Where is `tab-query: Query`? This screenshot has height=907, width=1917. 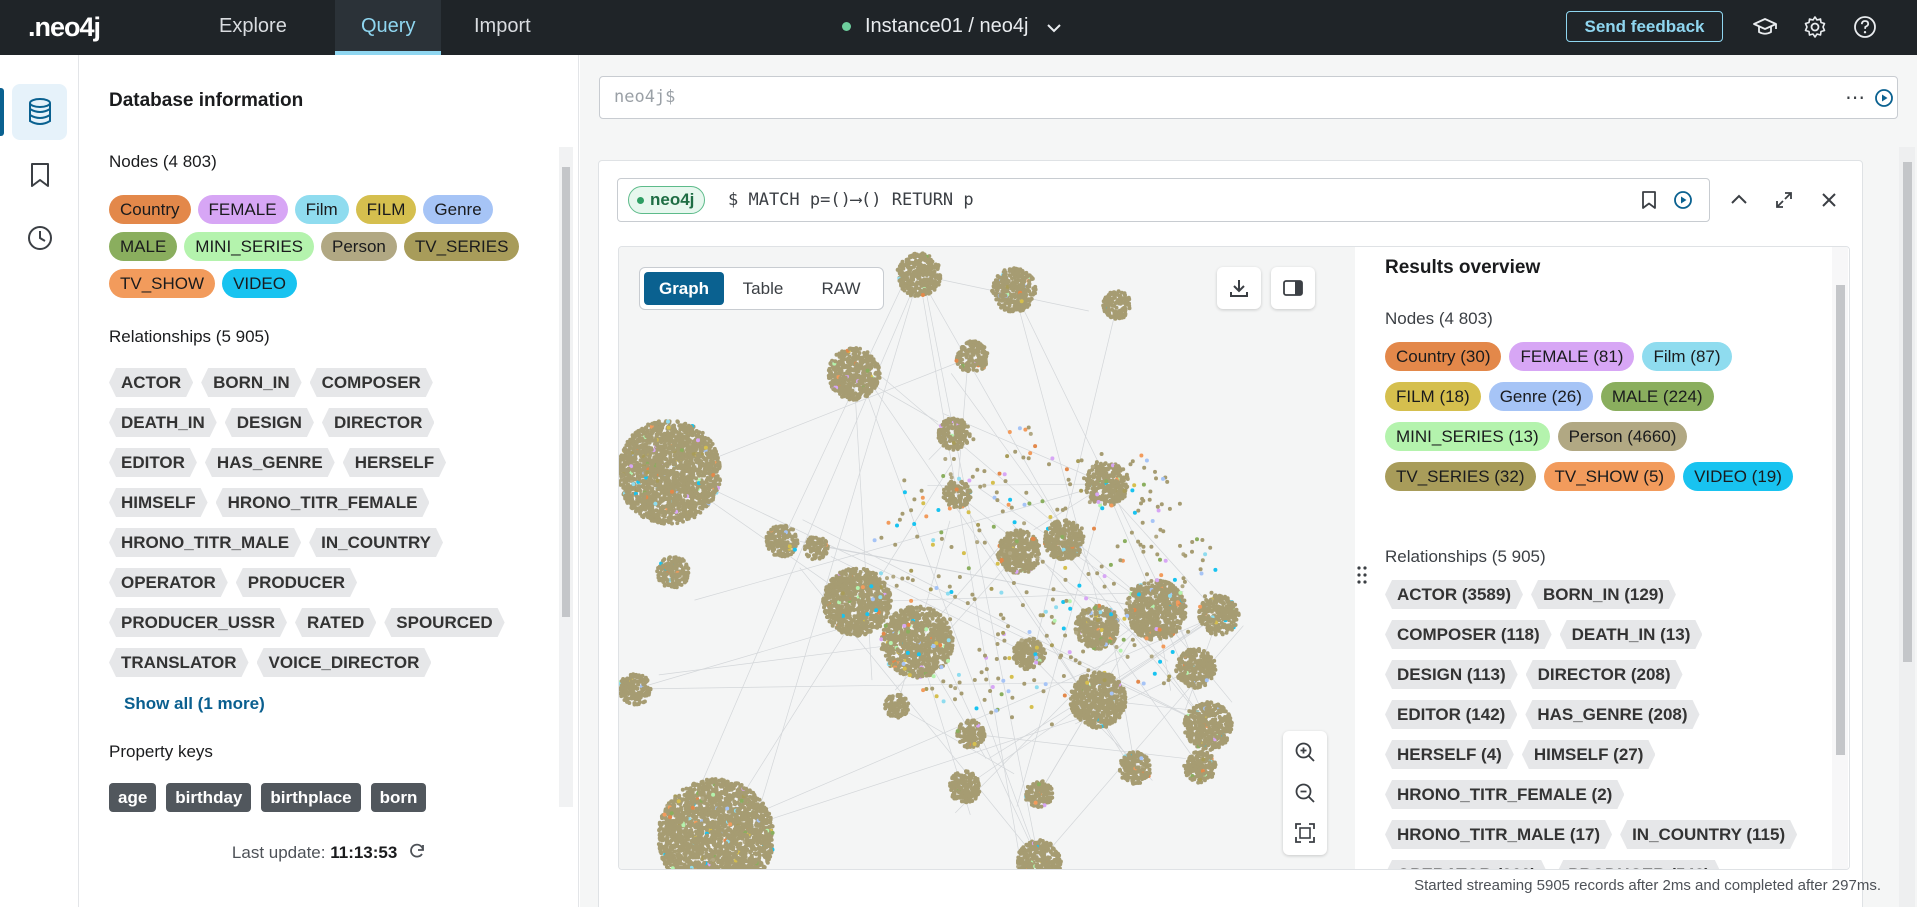 tab-query: Query is located at coordinates (388, 27).